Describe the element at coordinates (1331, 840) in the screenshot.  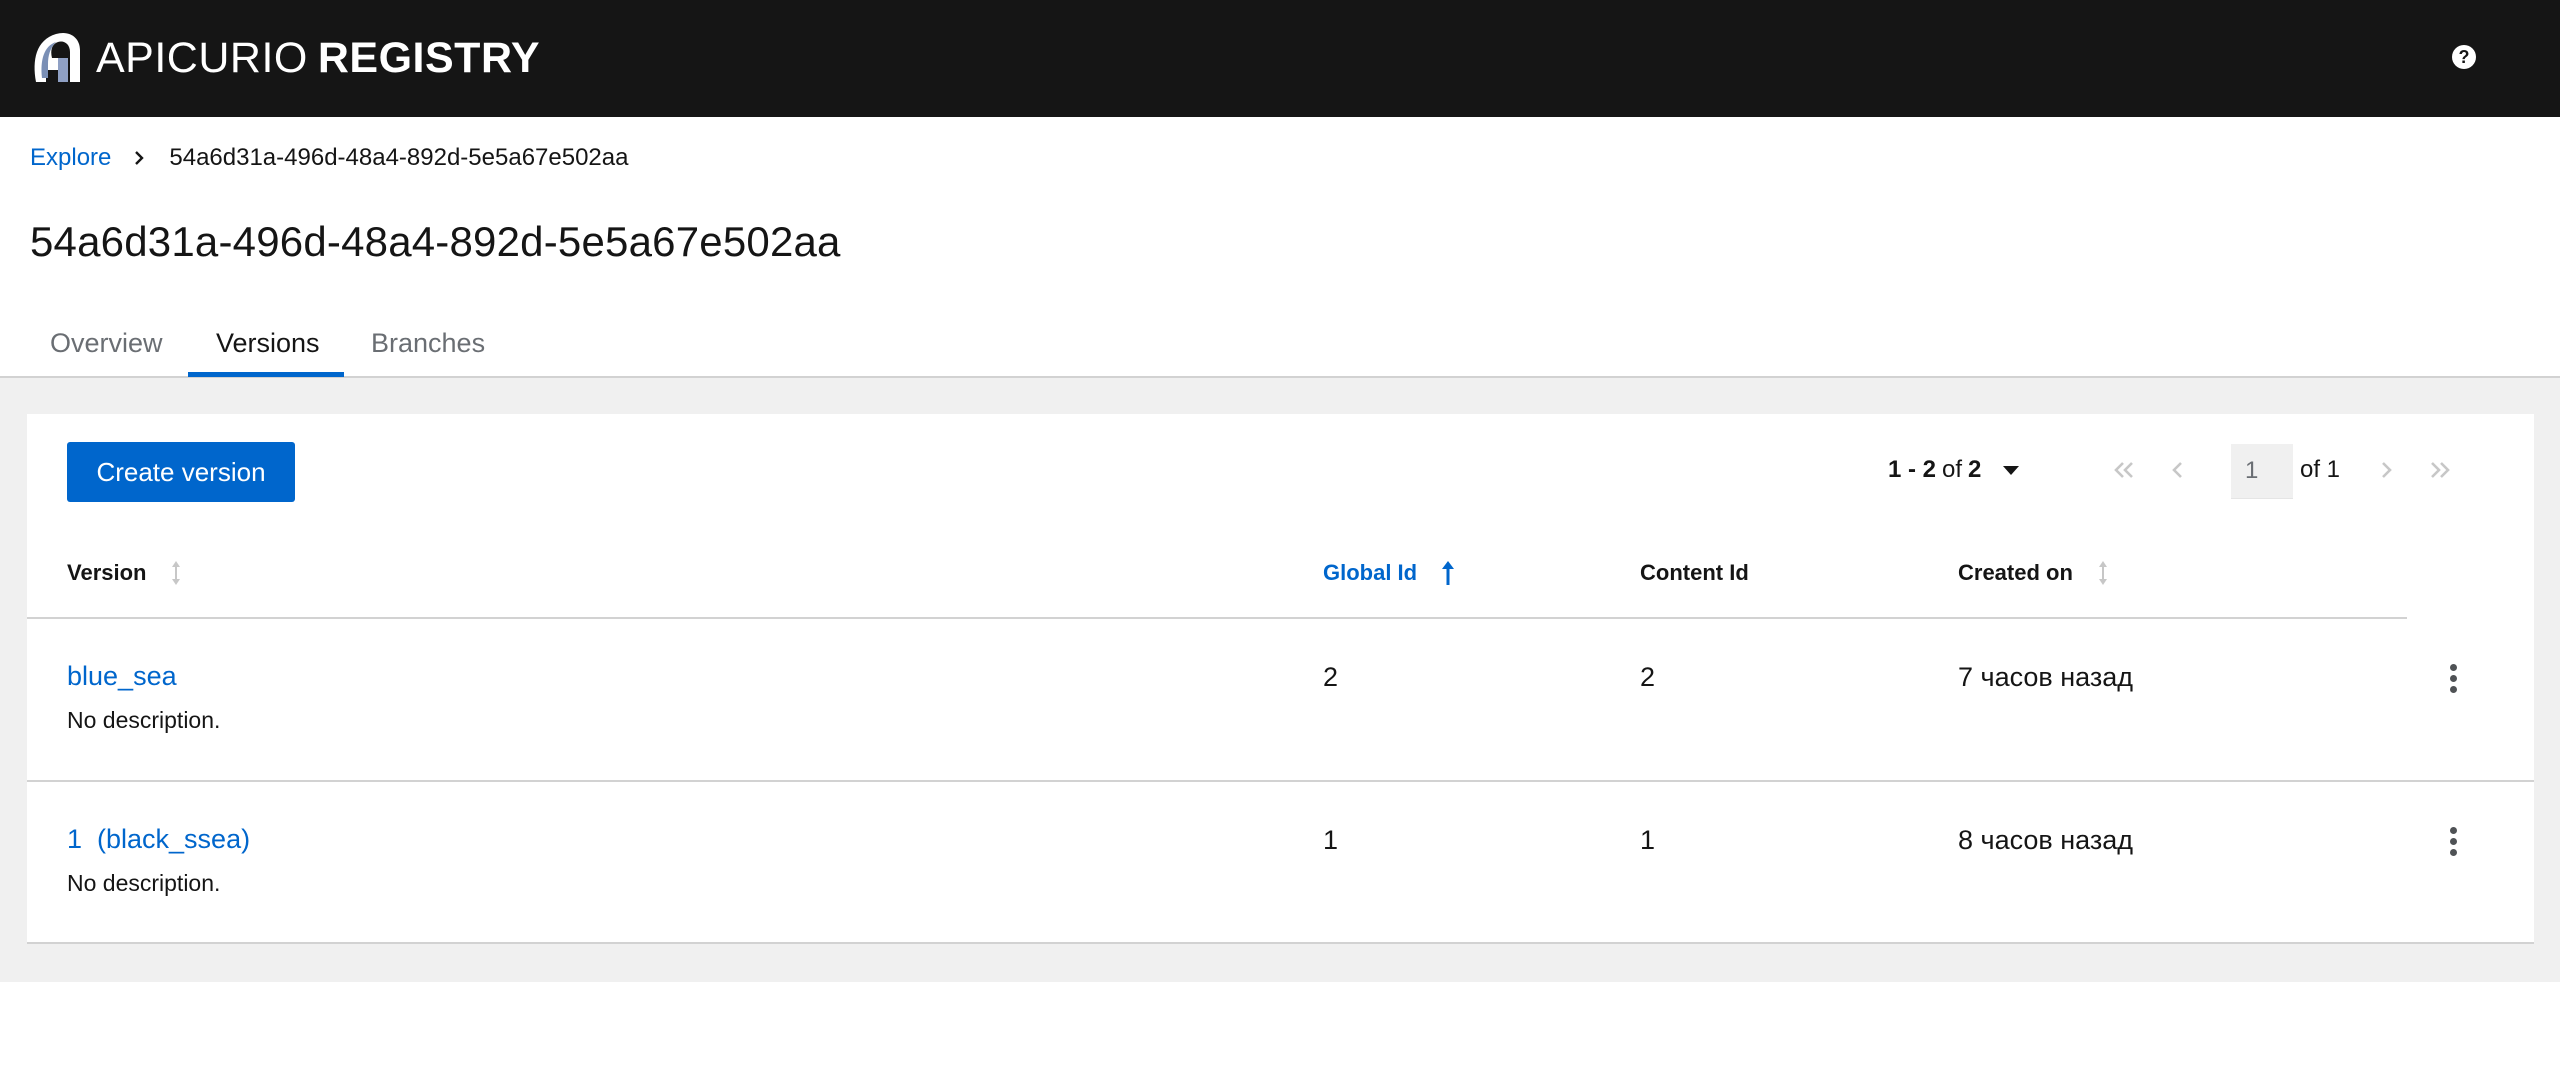
I see `global-id-cell: 1` at that location.